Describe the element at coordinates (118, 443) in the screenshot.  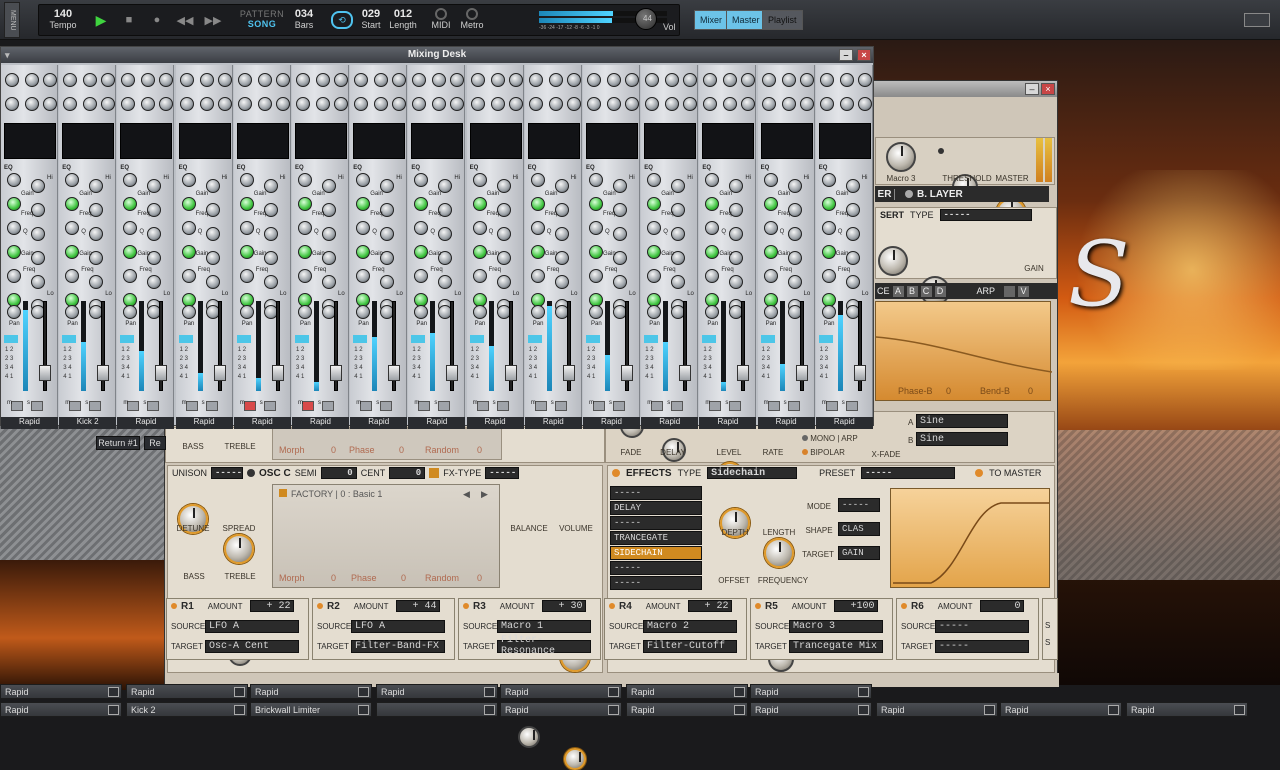
I see `return-1-tab: Return #1` at that location.